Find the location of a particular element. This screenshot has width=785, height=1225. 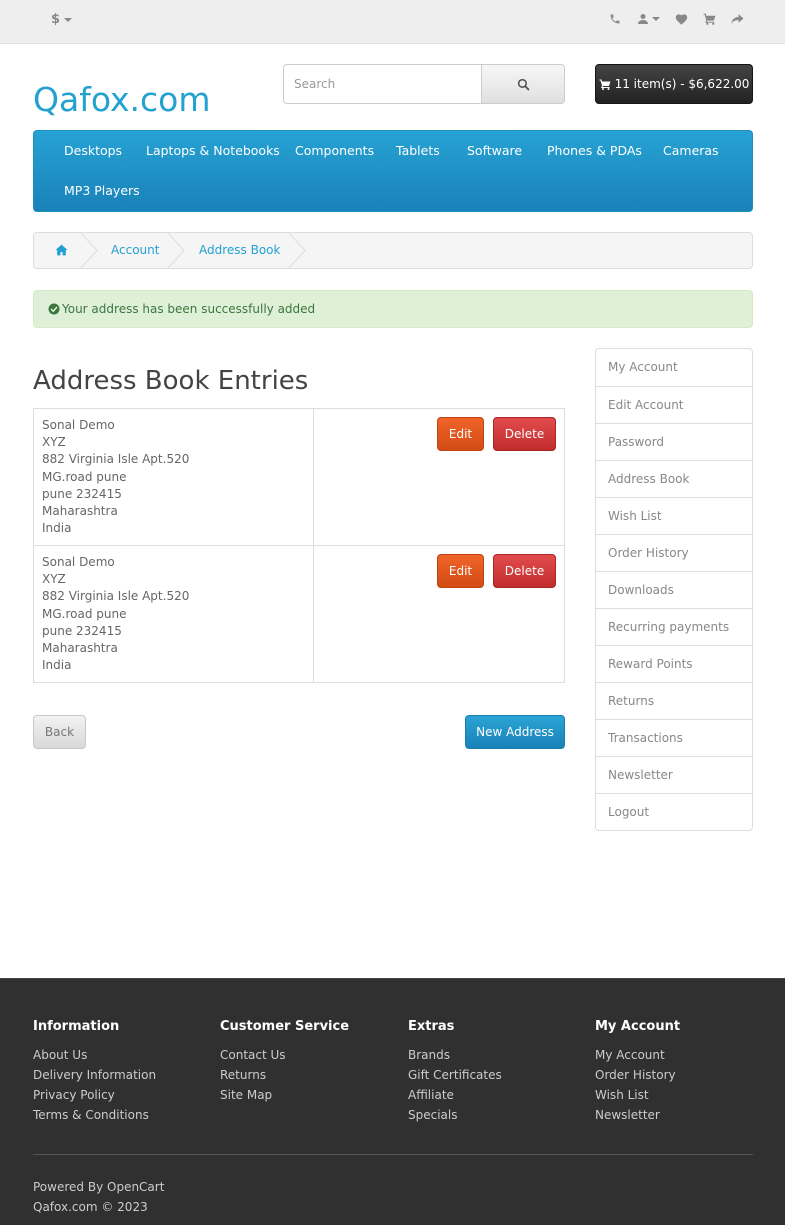

footer-link: Privacy Policy is located at coordinates (94, 1095).